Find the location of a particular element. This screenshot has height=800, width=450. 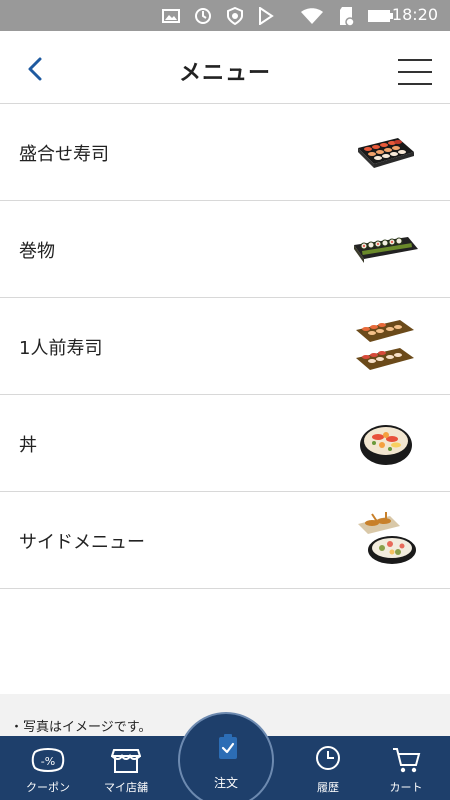

menu-item-moriawase: 盛合せ寿司 is located at coordinates (225, 152).